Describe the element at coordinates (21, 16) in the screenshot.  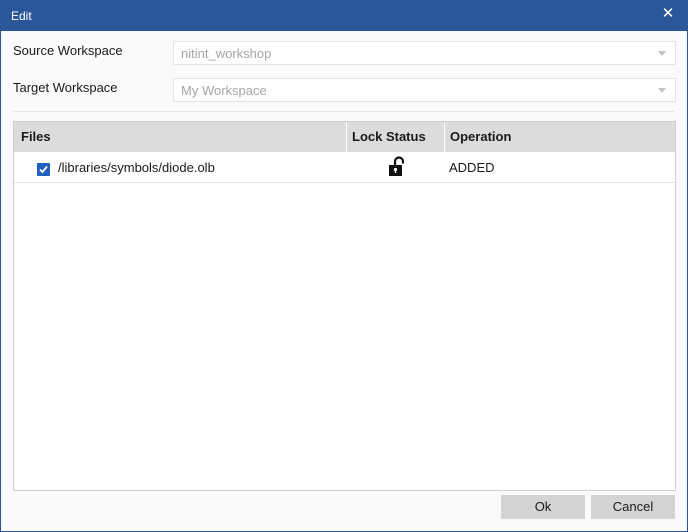
I see `dialog-title: Edit` at that location.